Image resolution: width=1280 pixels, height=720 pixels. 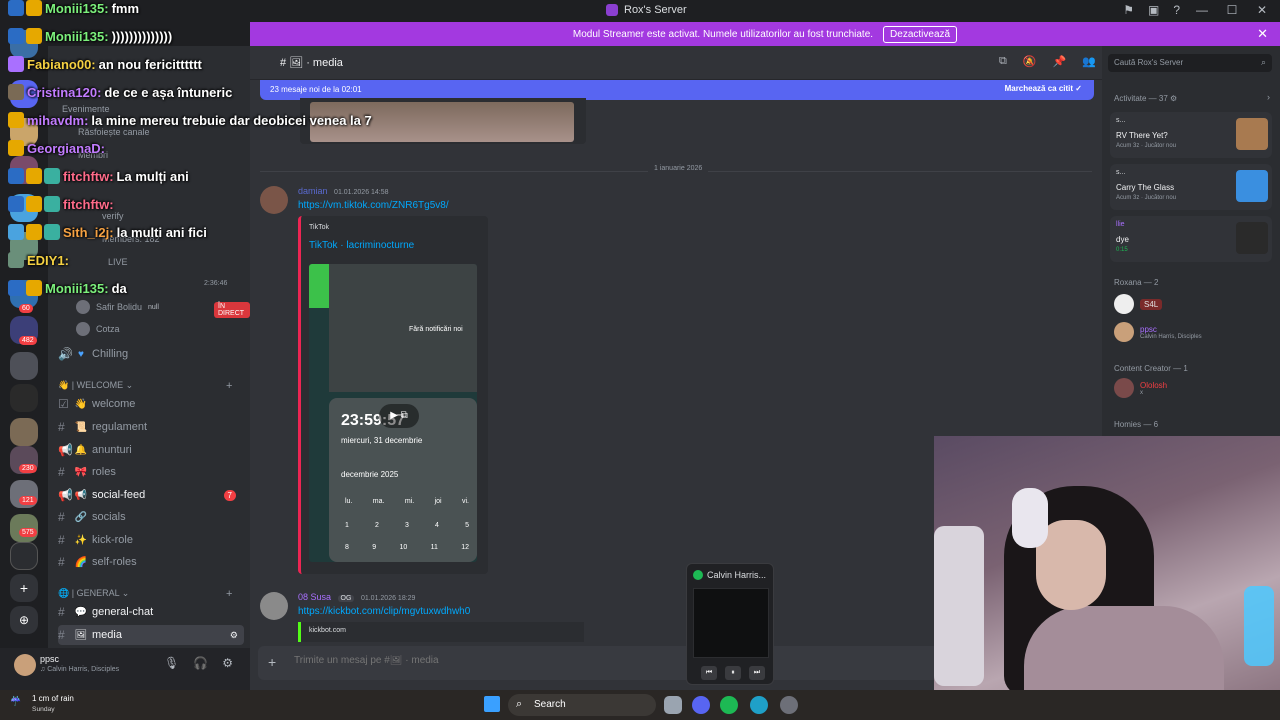 I want to click on minimize-button: —, so click(x=1202, y=10).